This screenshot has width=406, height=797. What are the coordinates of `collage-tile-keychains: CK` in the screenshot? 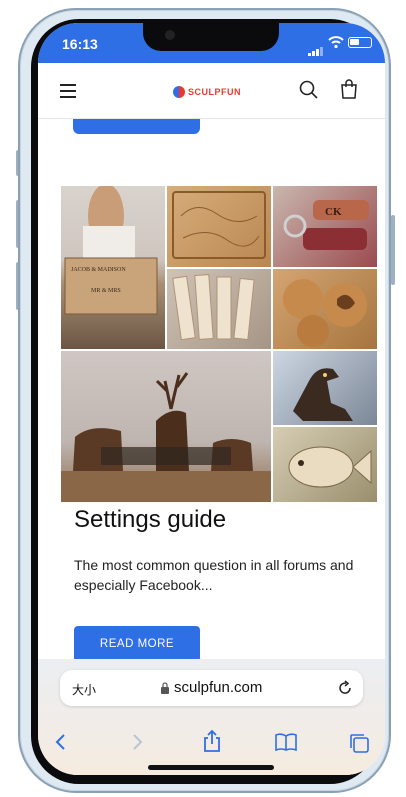 It's located at (325, 226).